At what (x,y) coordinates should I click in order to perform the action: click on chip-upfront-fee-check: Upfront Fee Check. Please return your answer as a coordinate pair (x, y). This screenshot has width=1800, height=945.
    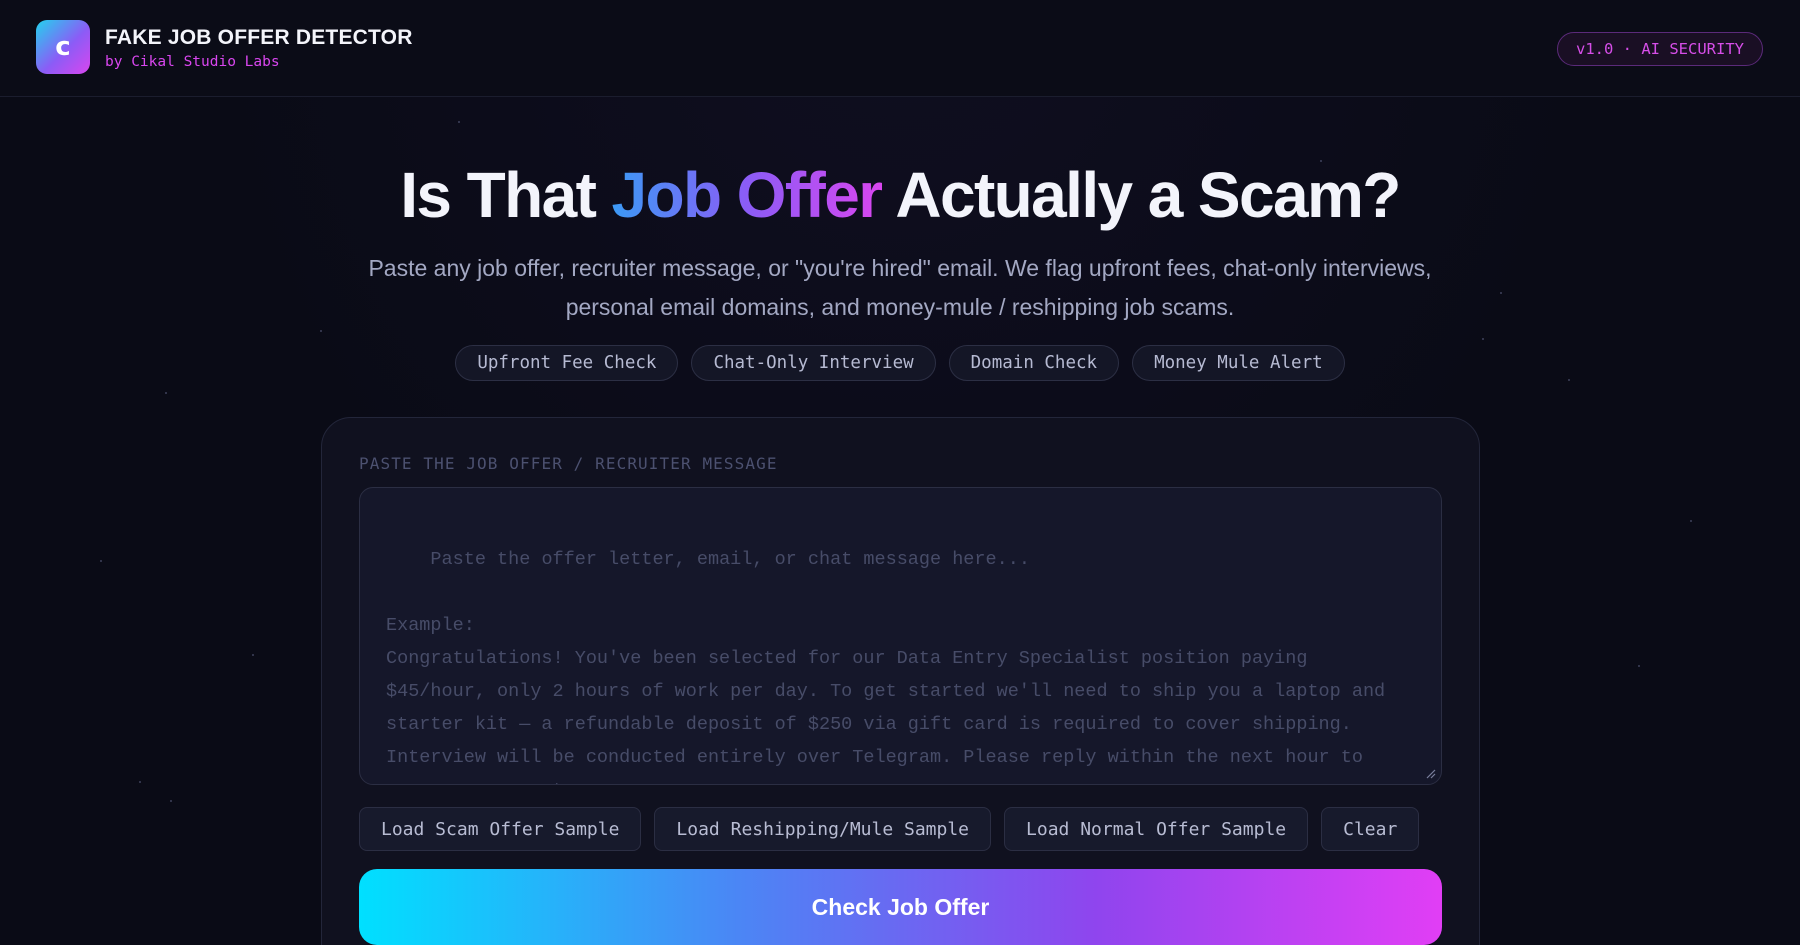
    Looking at the image, I should click on (567, 363).